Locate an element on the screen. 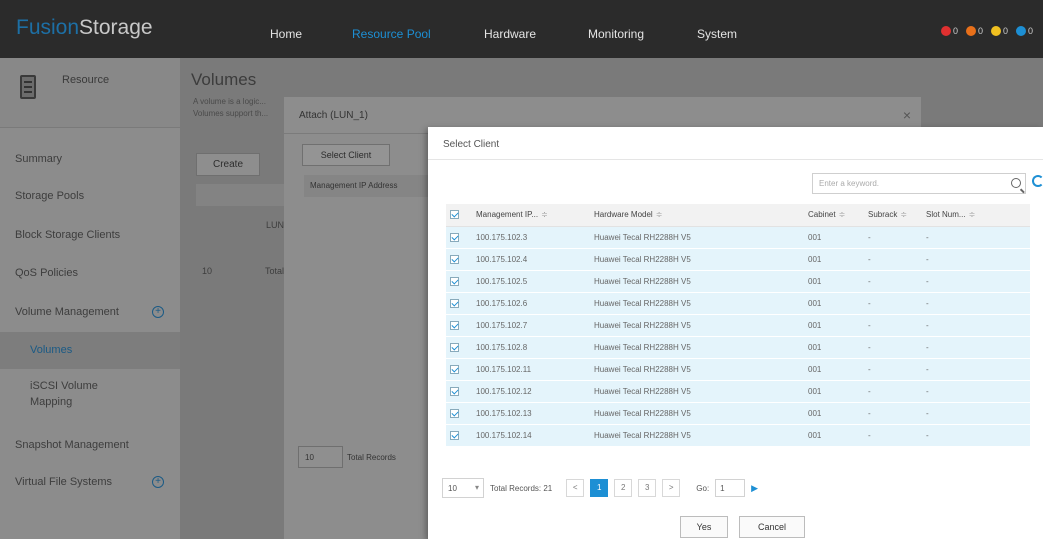 The width and height of the screenshot is (1043, 539). page-button-3: 3 is located at coordinates (647, 488).